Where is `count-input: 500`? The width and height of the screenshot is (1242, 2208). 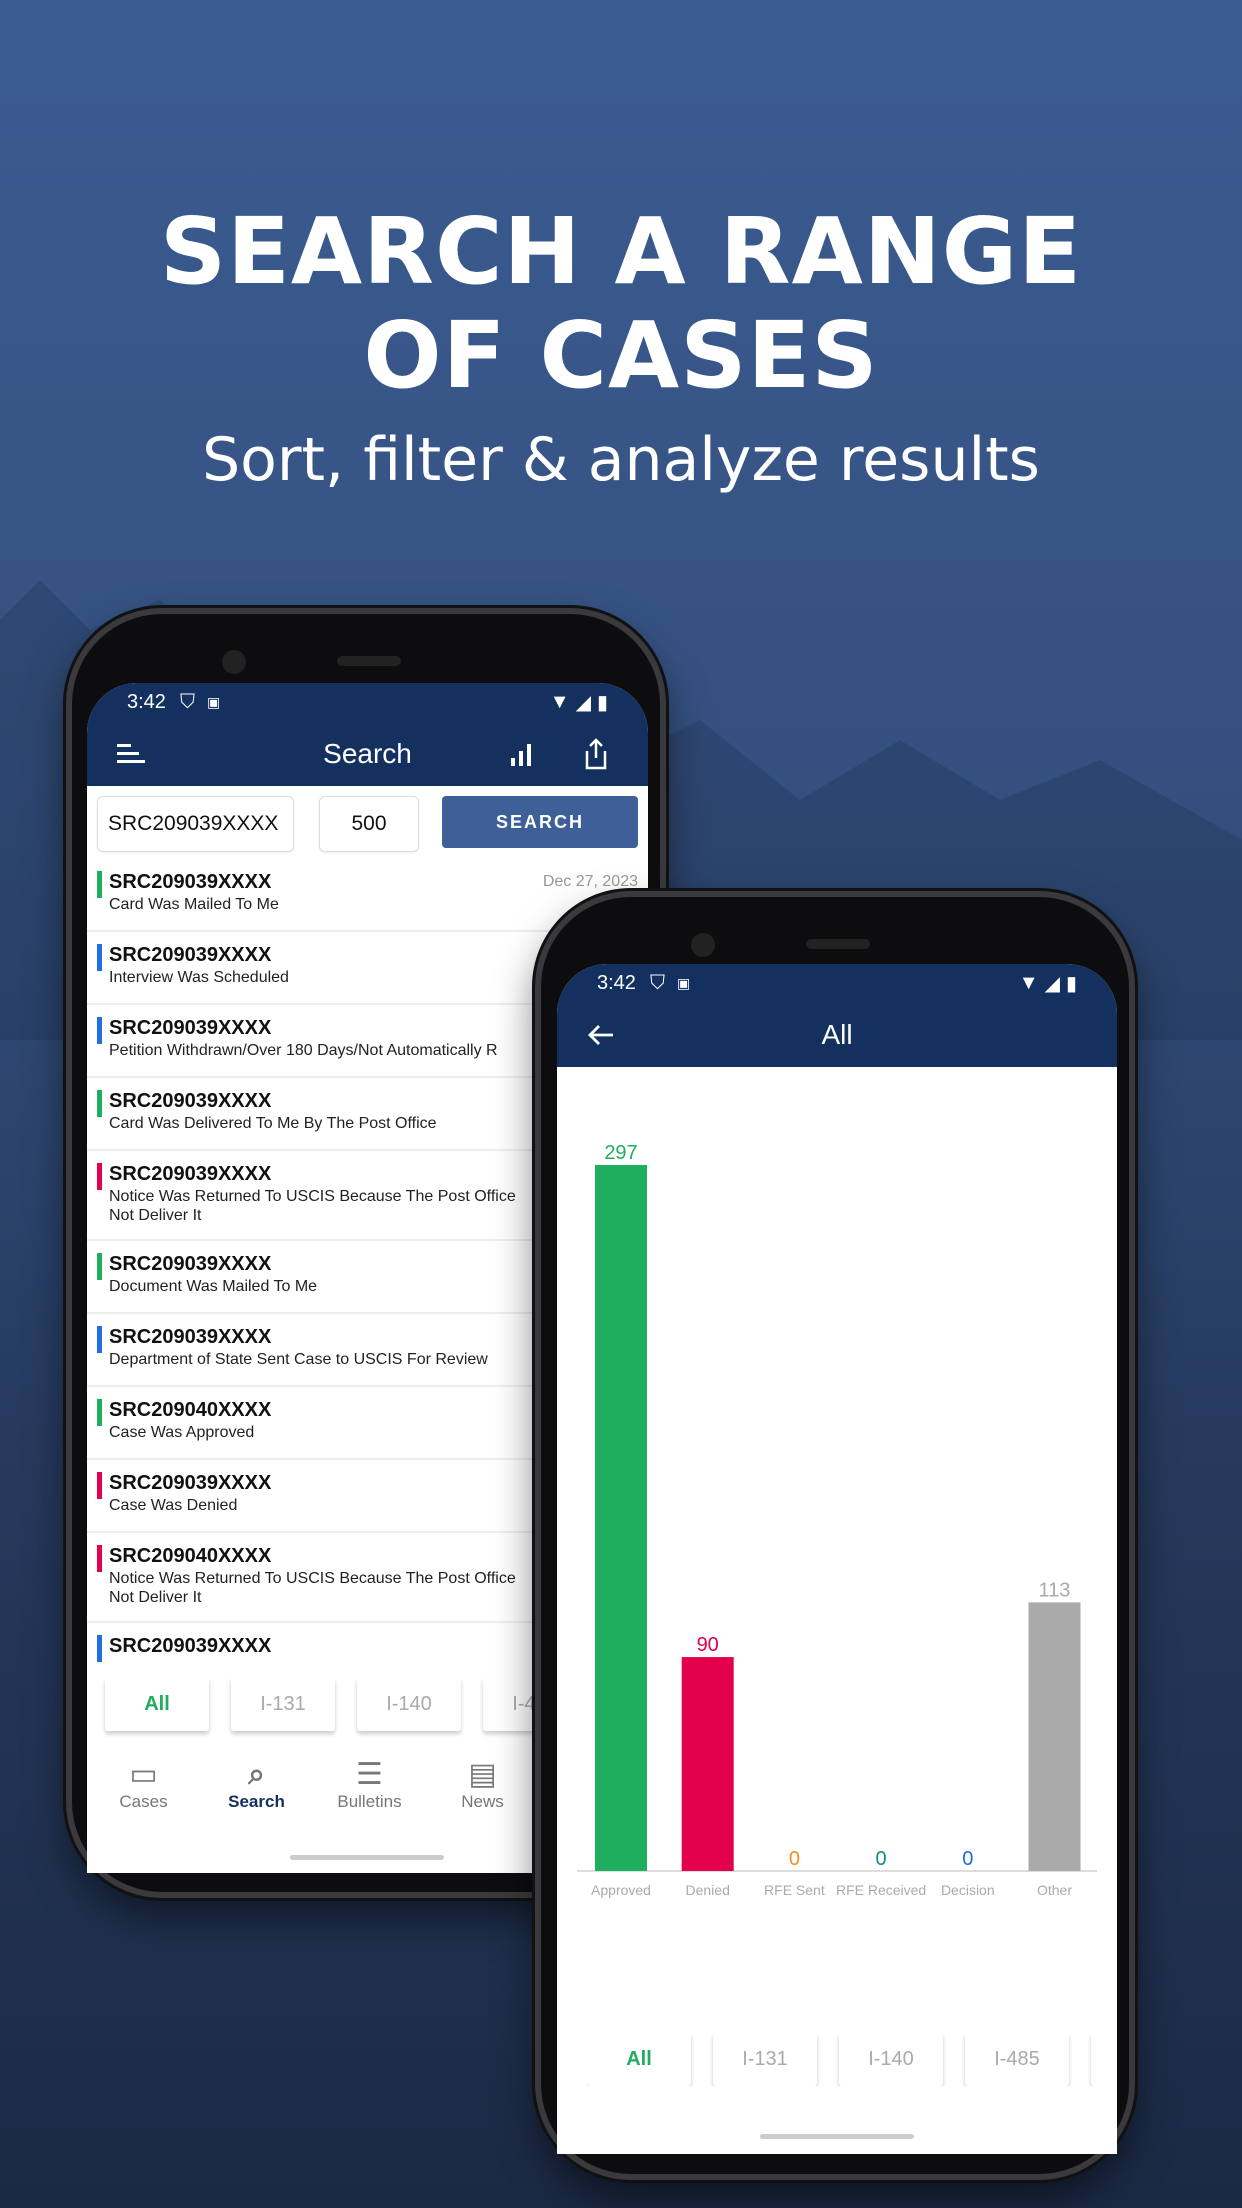 count-input: 500 is located at coordinates (369, 824).